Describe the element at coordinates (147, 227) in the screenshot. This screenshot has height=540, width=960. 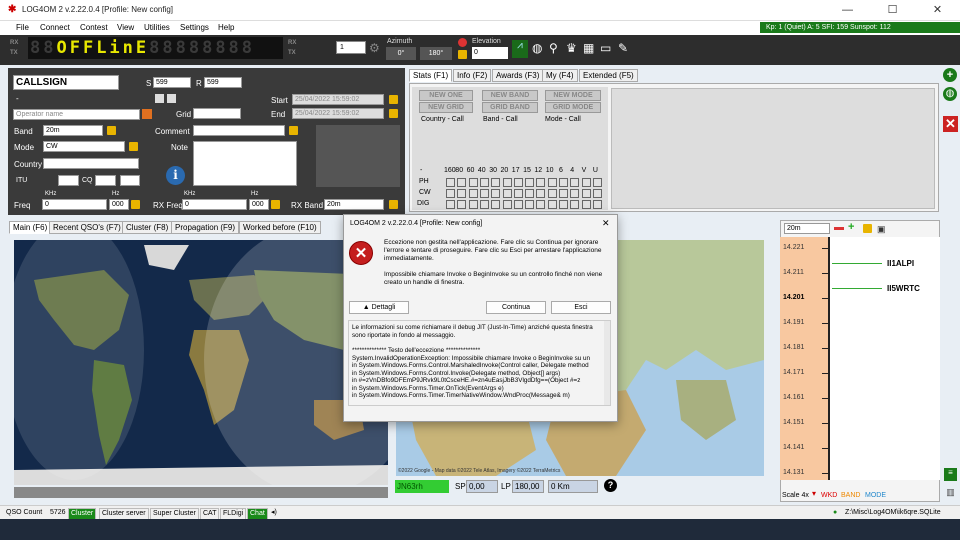
I see `tab-cluster: Cluster (F8)` at that location.